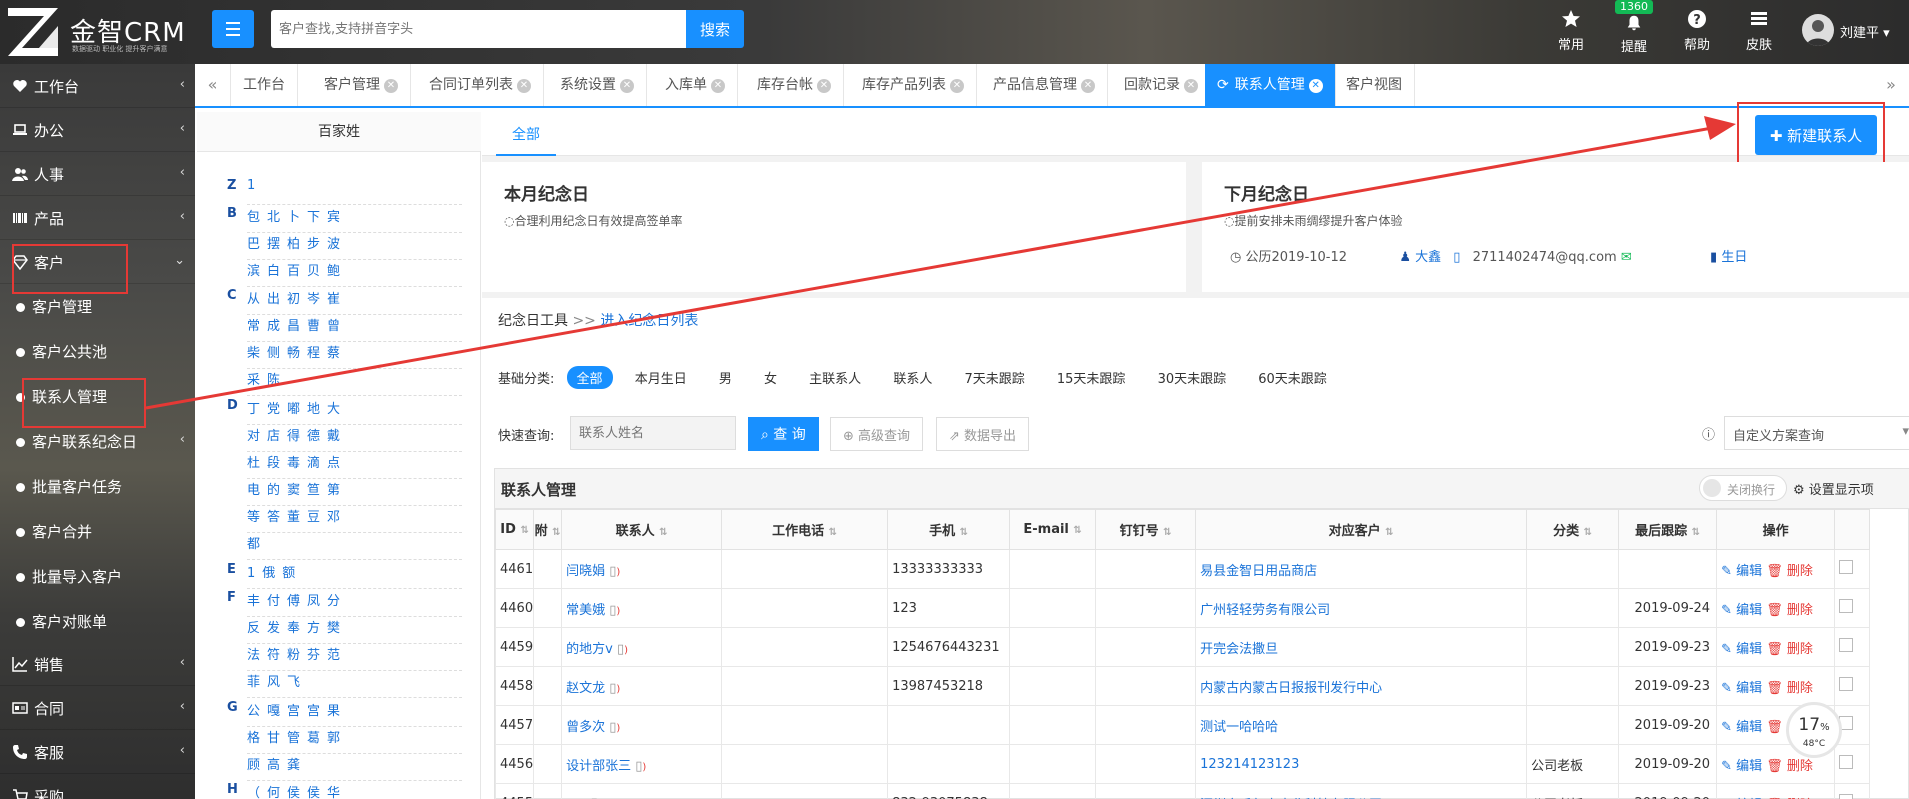 The height and width of the screenshot is (799, 1909). I want to click on surname-row: 都, so click(354, 546).